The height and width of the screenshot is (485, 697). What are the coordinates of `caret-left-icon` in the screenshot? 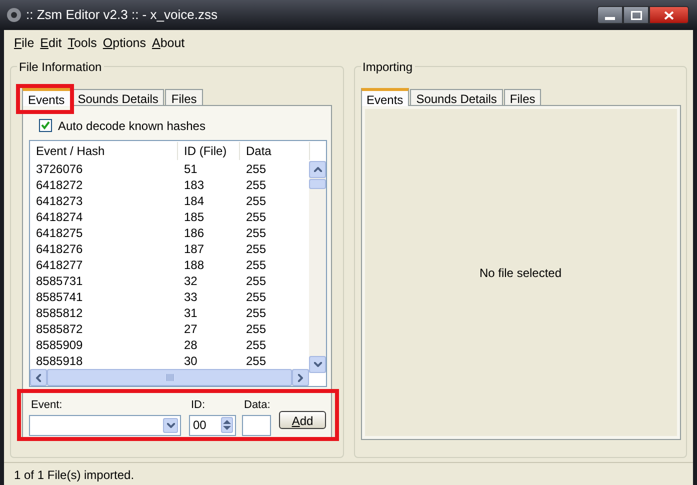 It's located at (38, 378).